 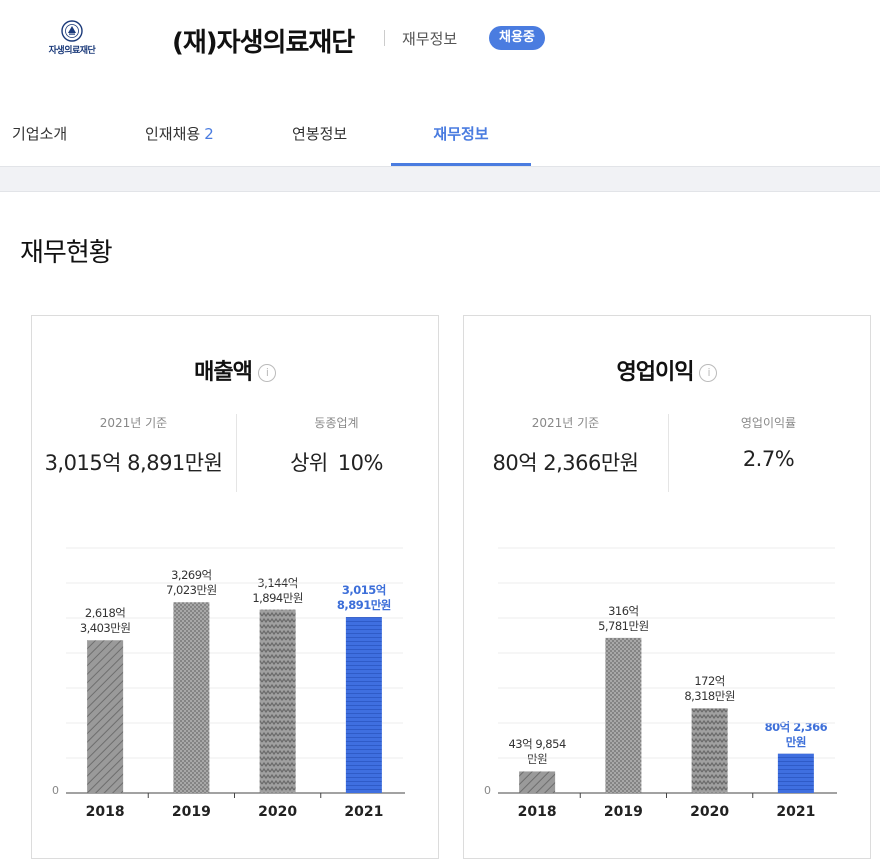 What do you see at coordinates (173, 134) in the screenshot?
I see `tab-label: 인재채용` at bounding box center [173, 134].